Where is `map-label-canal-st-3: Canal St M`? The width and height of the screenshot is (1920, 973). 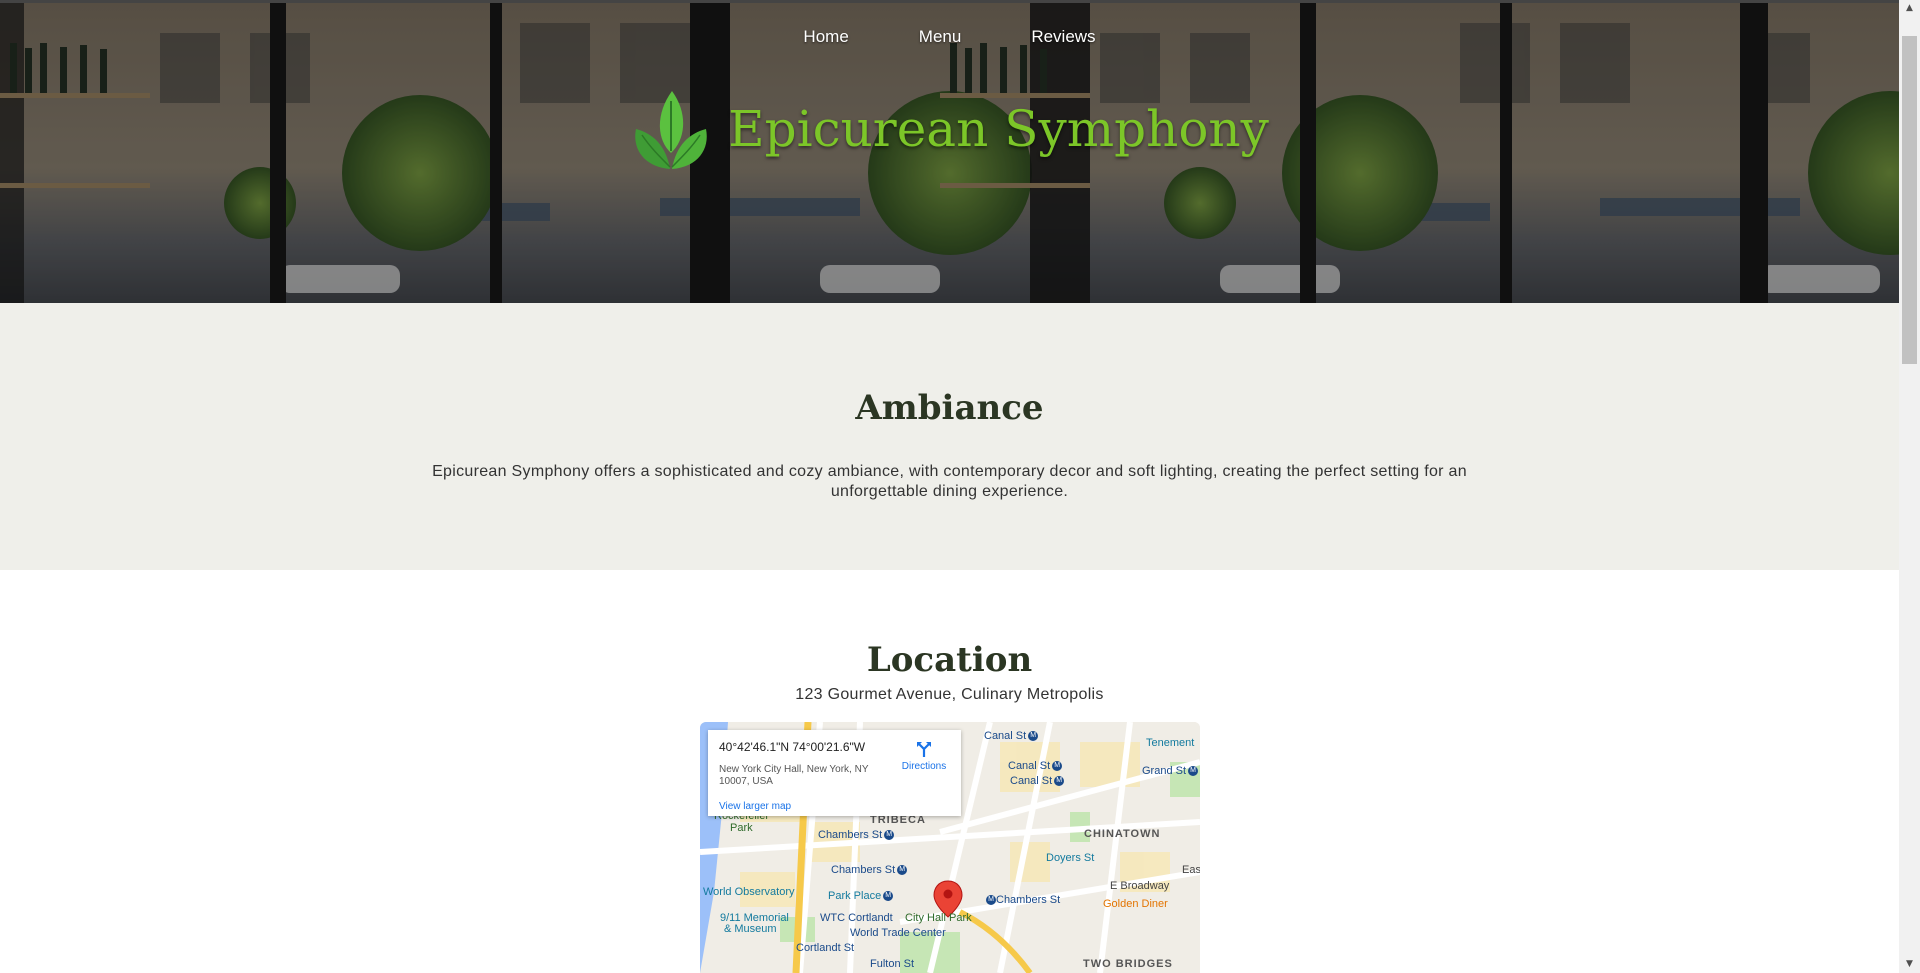 map-label-canal-st-3: Canal St M is located at coordinates (1037, 781).